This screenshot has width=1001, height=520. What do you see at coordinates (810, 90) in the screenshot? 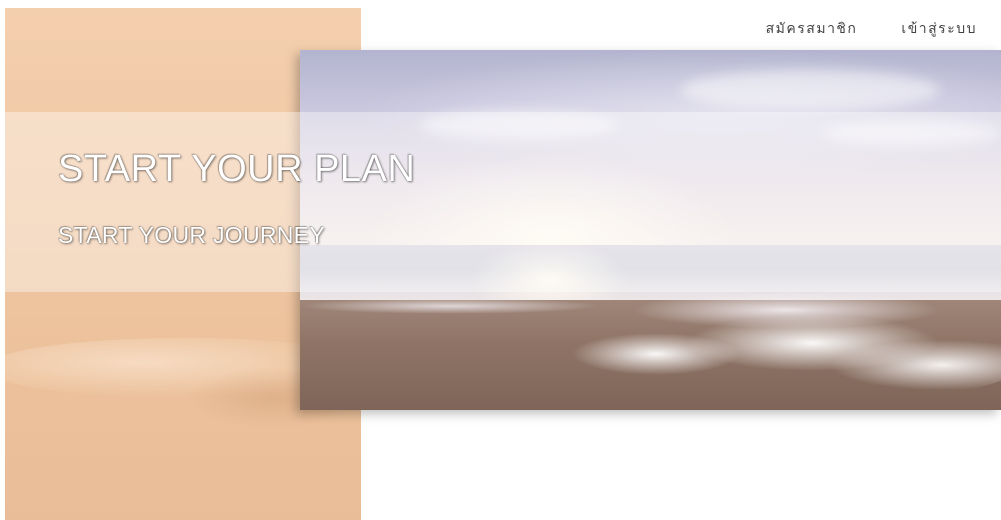
I see `photo-cloud` at bounding box center [810, 90].